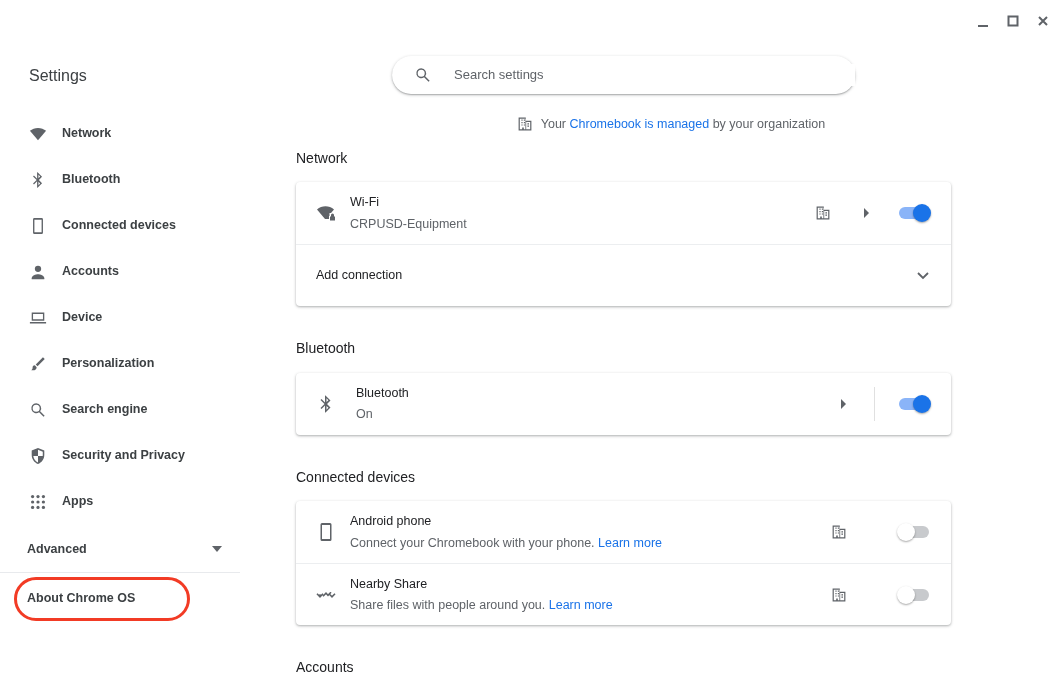  Describe the element at coordinates (120, 179) in the screenshot. I see `sidebar-item: Bluetooth` at that location.